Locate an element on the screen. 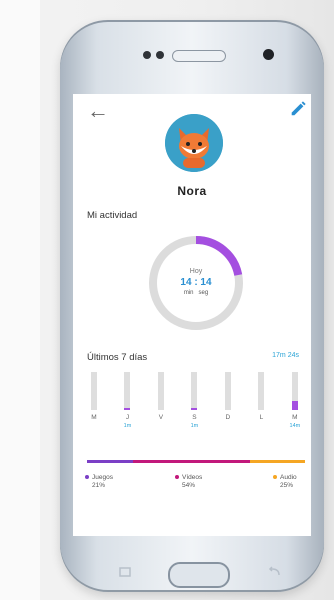  recent-apps-key-icon is located at coordinates (125, 572).